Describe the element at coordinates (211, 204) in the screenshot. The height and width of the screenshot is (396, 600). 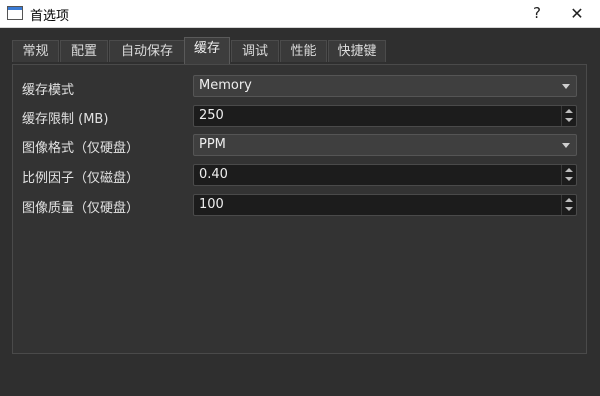
I see `image-quality-value: 100` at that location.